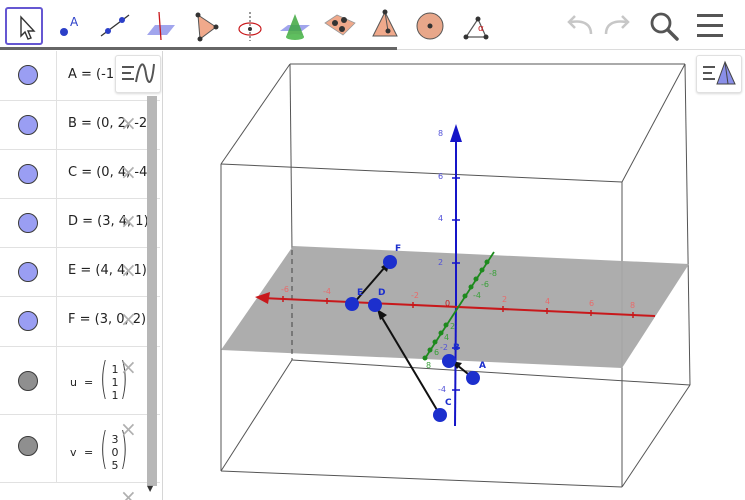 The width and height of the screenshot is (745, 500). Describe the element at coordinates (28, 27) in the screenshot. I see `cursor-arrow-icon` at that location.